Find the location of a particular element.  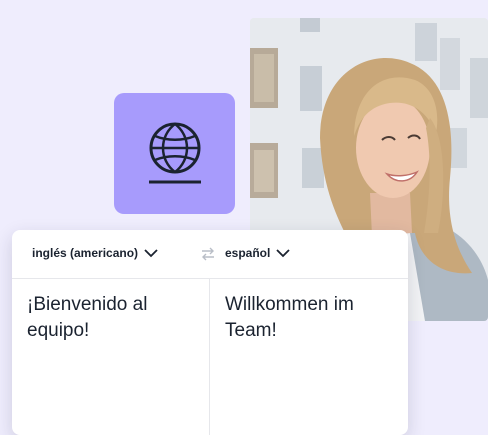

globe-icon is located at coordinates (174, 152).